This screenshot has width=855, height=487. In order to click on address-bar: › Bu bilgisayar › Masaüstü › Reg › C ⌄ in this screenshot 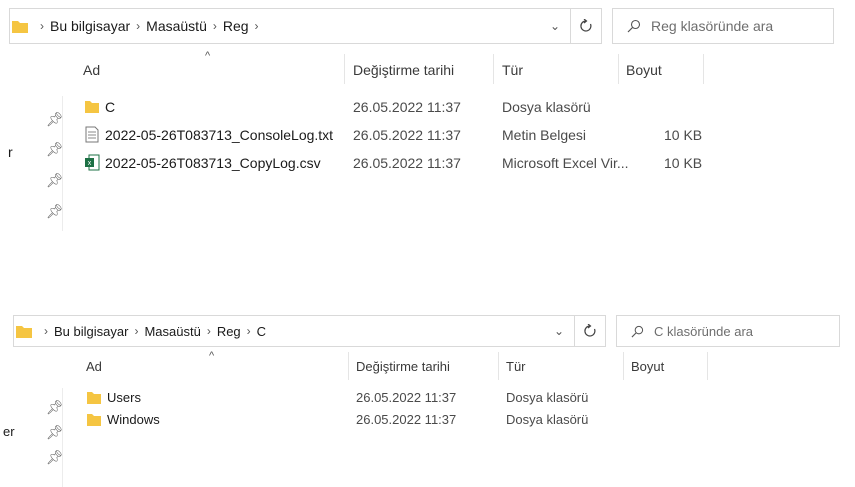, I will do `click(308, 331)`.